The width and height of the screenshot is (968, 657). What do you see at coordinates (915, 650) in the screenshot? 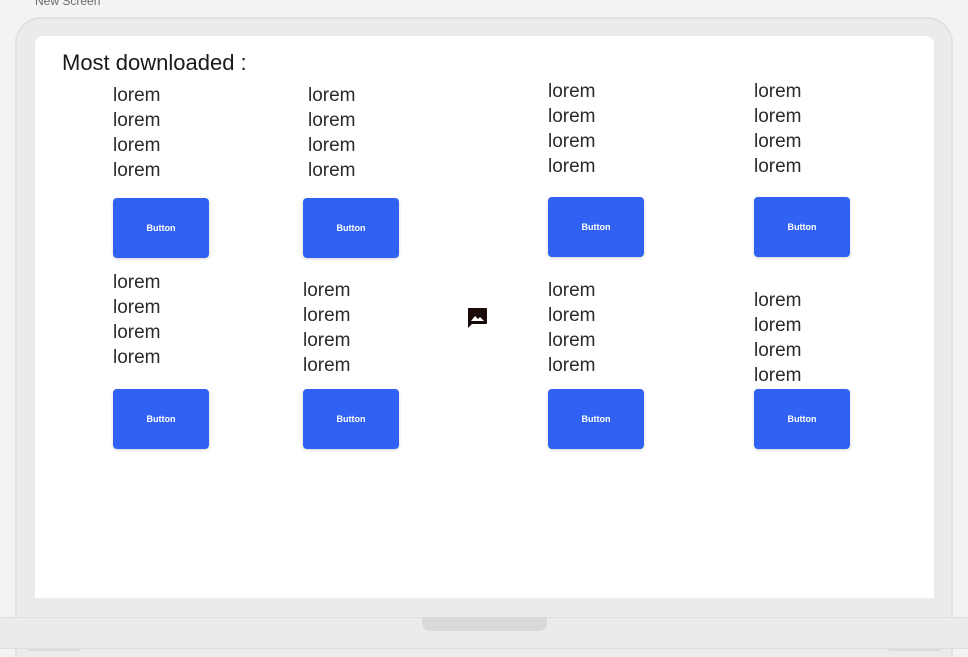
I see `laptop-foot-right` at bounding box center [915, 650].